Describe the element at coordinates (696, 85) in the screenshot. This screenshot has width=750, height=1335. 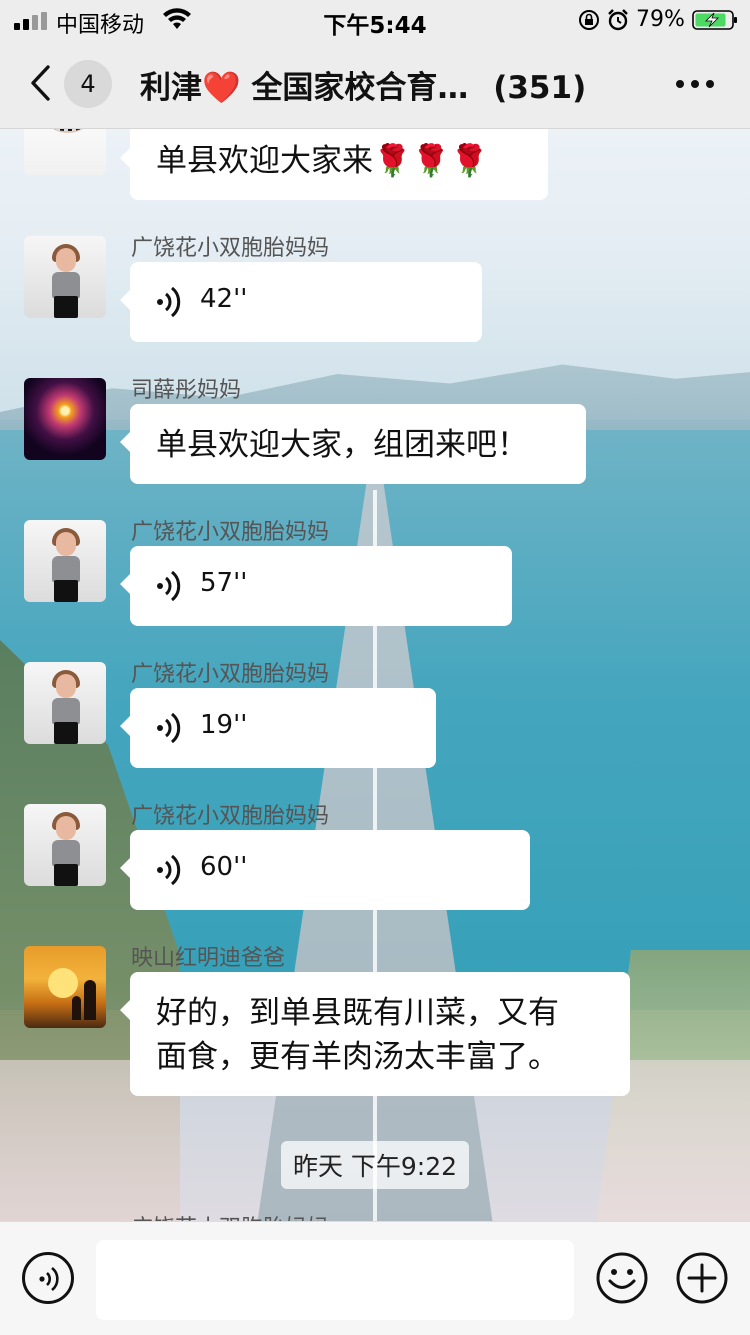
I see `more-icon` at that location.